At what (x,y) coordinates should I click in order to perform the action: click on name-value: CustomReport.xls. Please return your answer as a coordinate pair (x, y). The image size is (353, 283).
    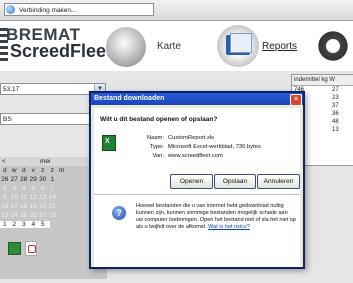
    Looking at the image, I should click on (191, 138).